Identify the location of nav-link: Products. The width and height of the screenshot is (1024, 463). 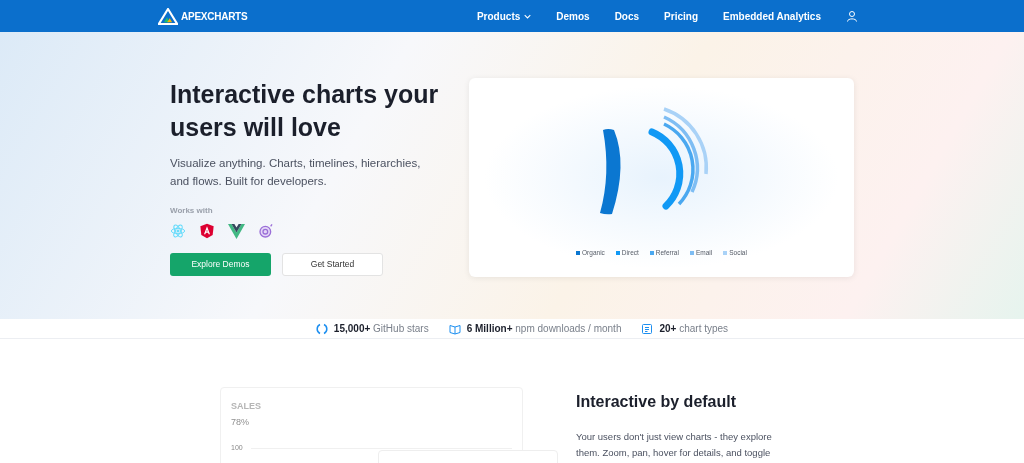
(504, 16).